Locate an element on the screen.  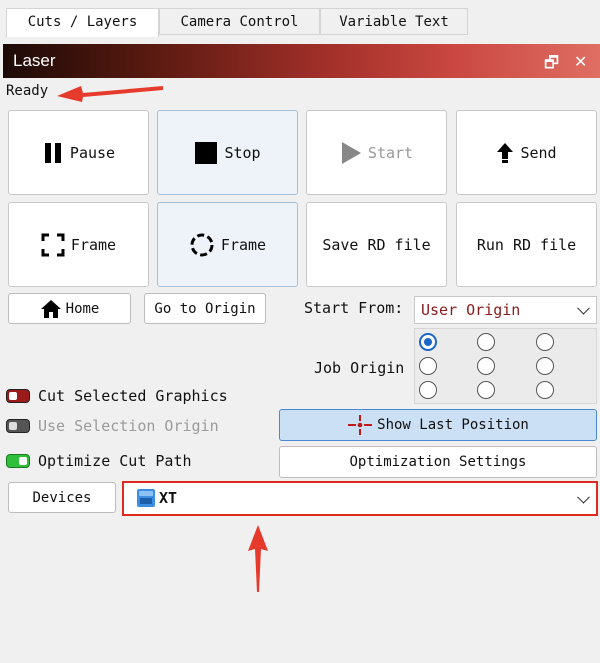
laser-panel-titlebar: Laser 🗗 ✕ is located at coordinates (301, 61).